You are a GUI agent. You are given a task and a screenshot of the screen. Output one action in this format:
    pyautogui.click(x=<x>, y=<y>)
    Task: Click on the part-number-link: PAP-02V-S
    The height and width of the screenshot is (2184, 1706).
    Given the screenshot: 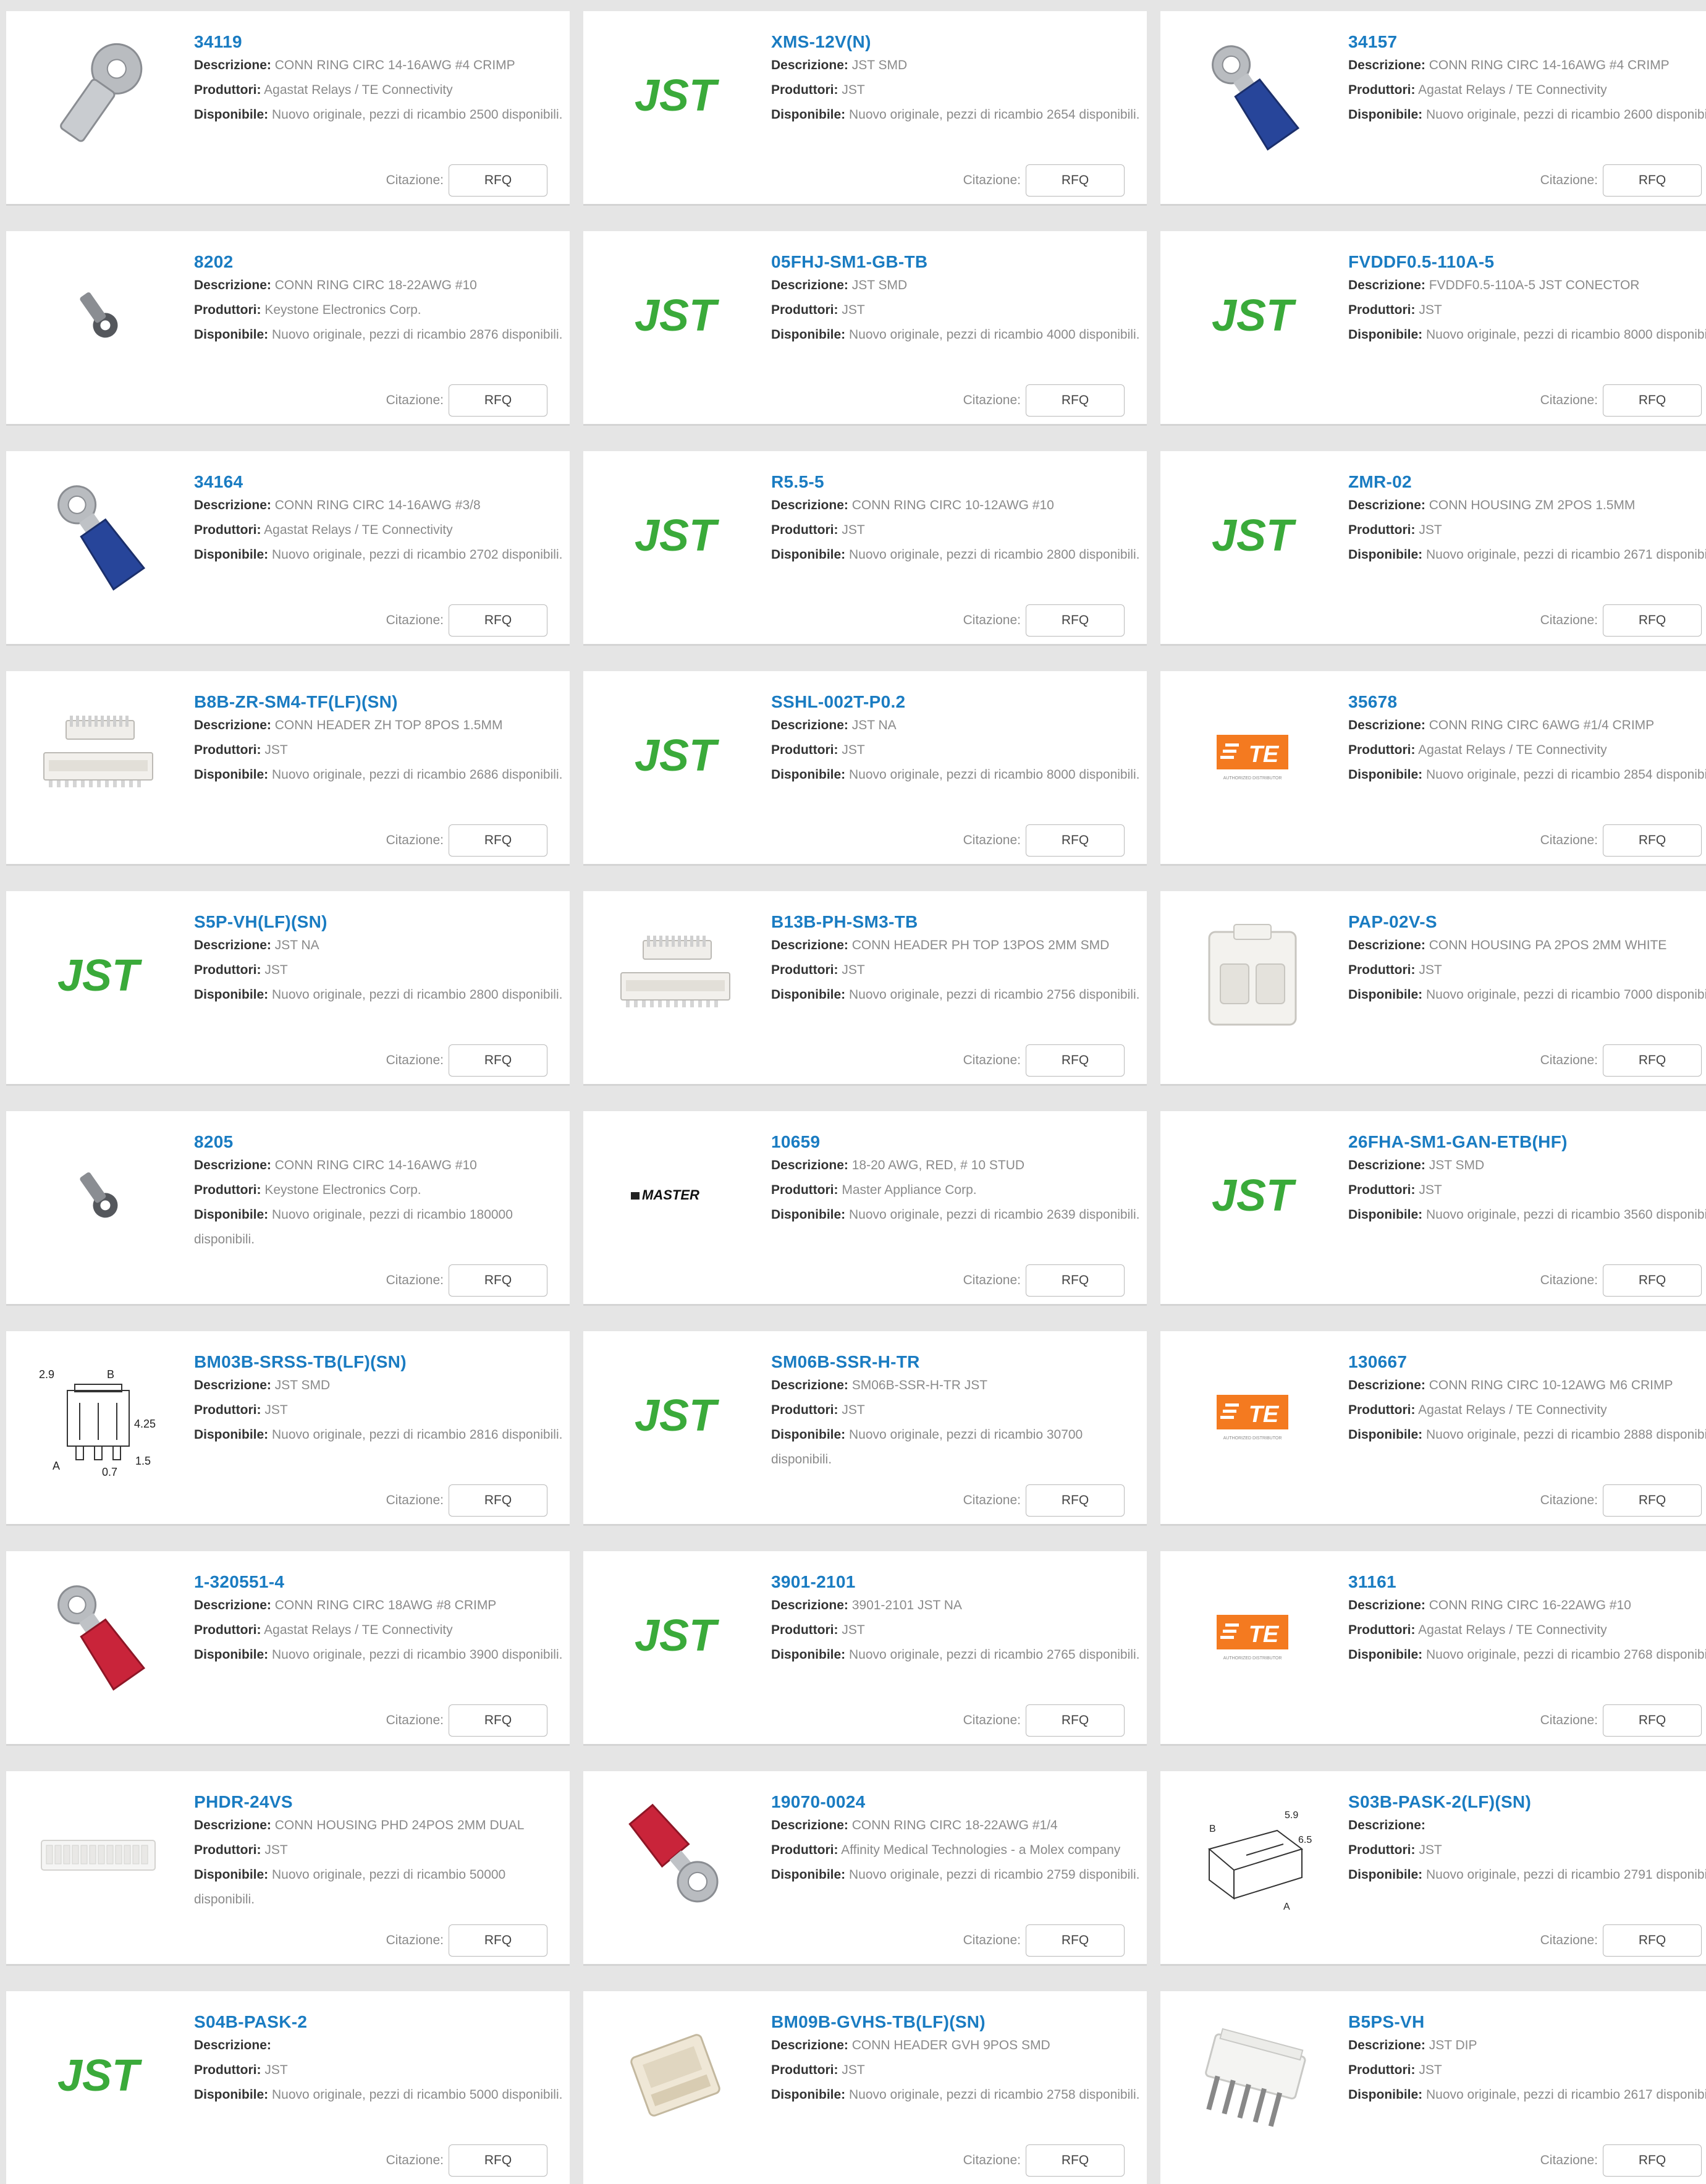 What is the action you would take?
    pyautogui.click(x=1527, y=922)
    